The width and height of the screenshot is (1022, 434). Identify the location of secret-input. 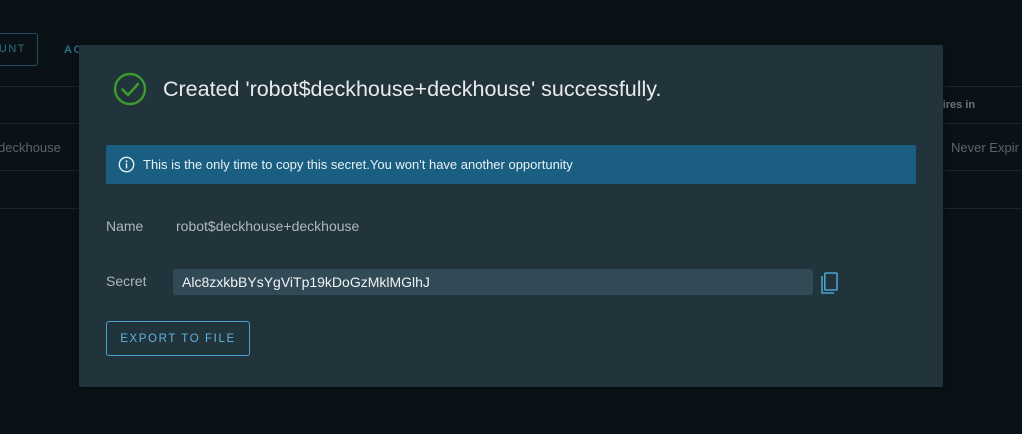
(493, 282).